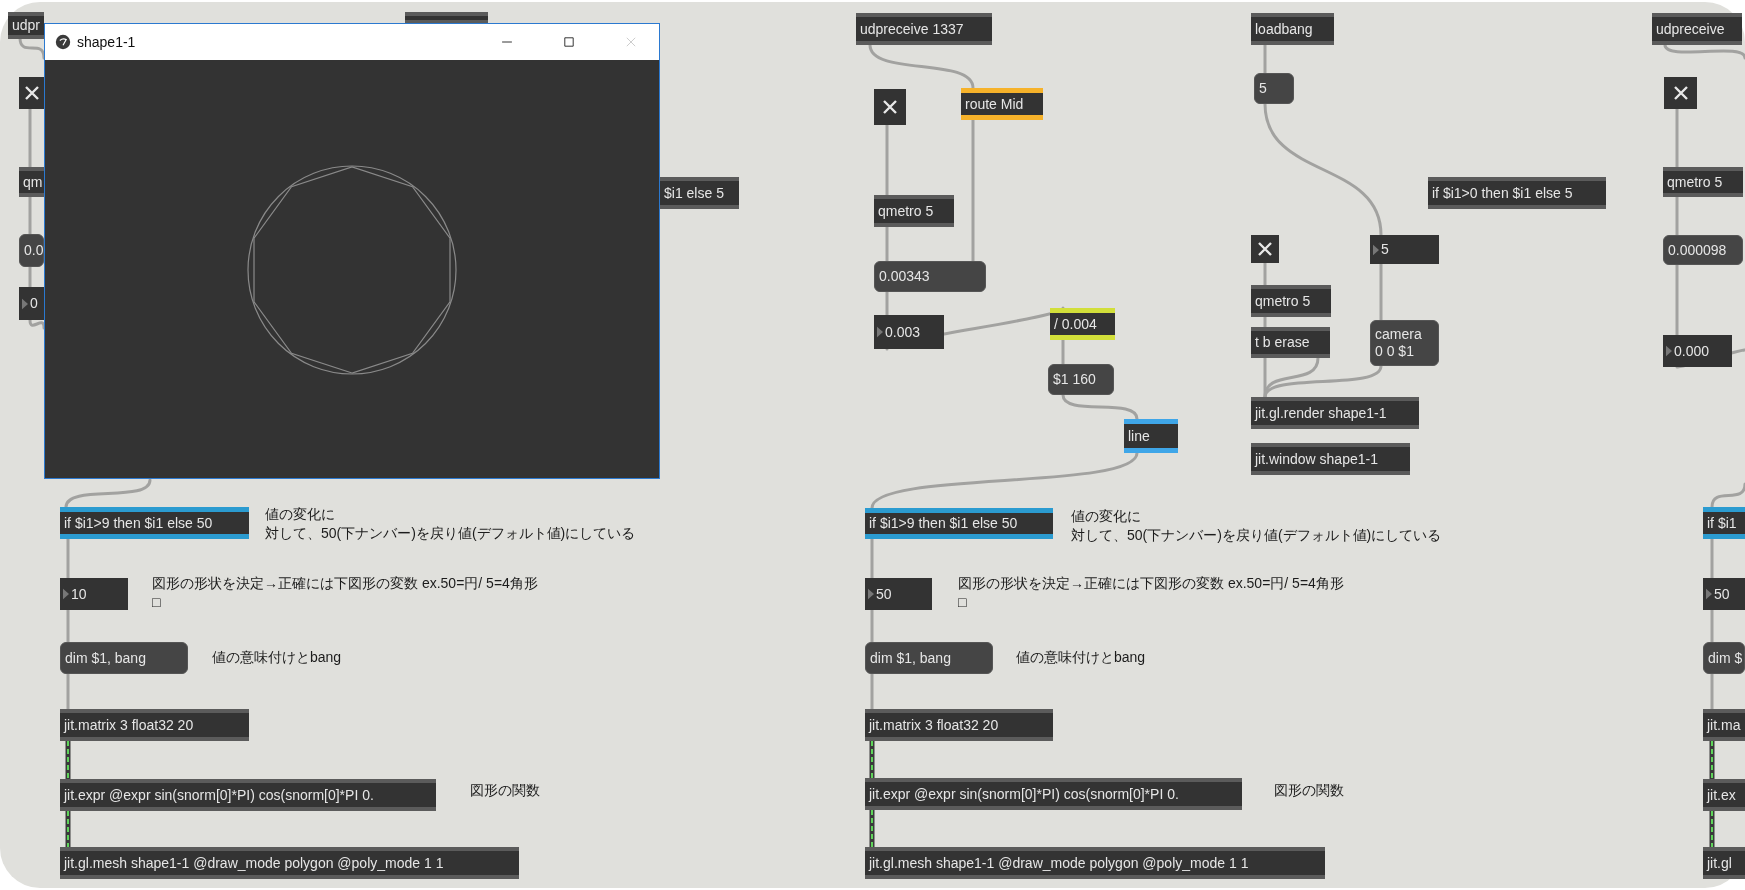 The width and height of the screenshot is (1745, 890). Describe the element at coordinates (1274, 88) in the screenshot. I see `message-box: 5` at that location.